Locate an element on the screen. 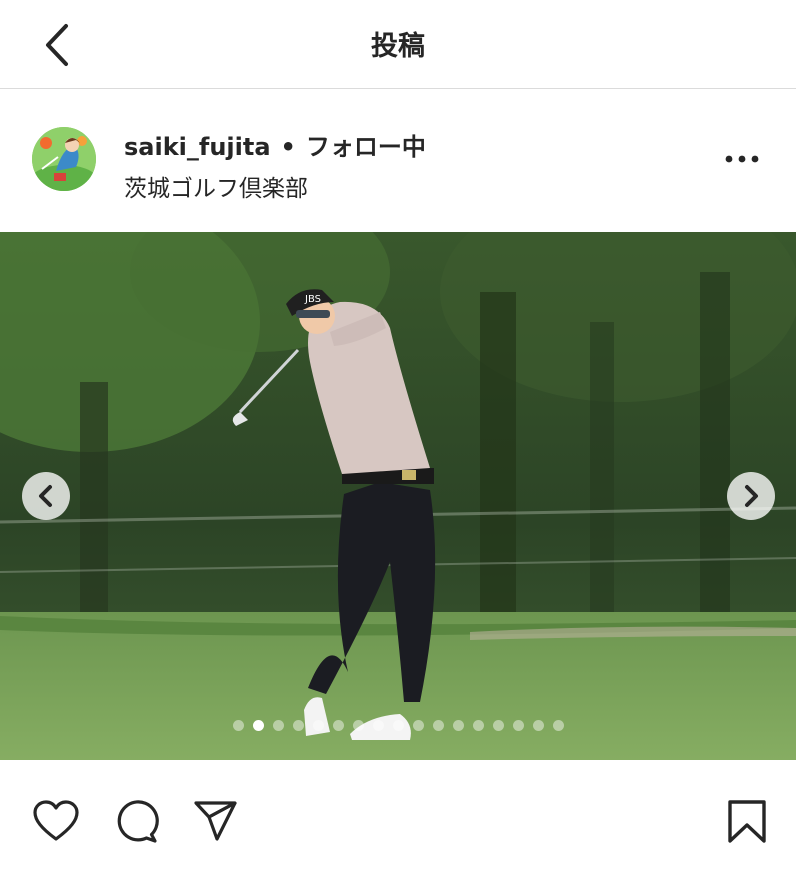  like-button is located at coordinates (56, 822).